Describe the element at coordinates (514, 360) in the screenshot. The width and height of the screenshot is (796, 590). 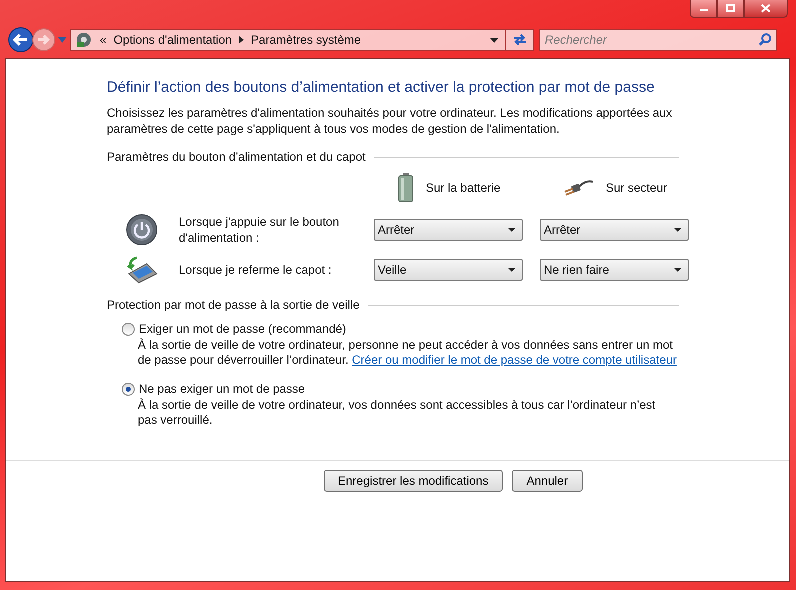
I see `link: Créer ou modifier le mot de passe de votre compte utilisateur` at that location.